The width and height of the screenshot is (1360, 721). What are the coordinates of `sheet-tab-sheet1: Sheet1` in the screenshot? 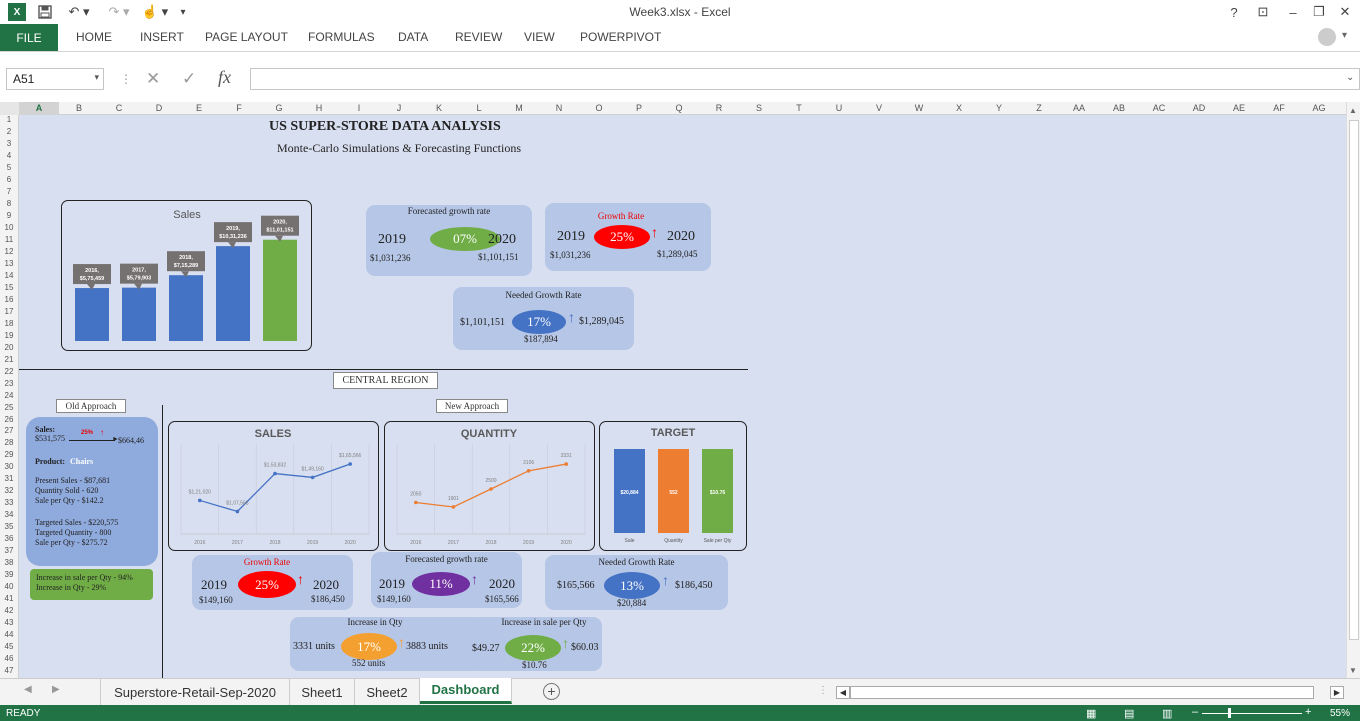 It's located at (322, 692).